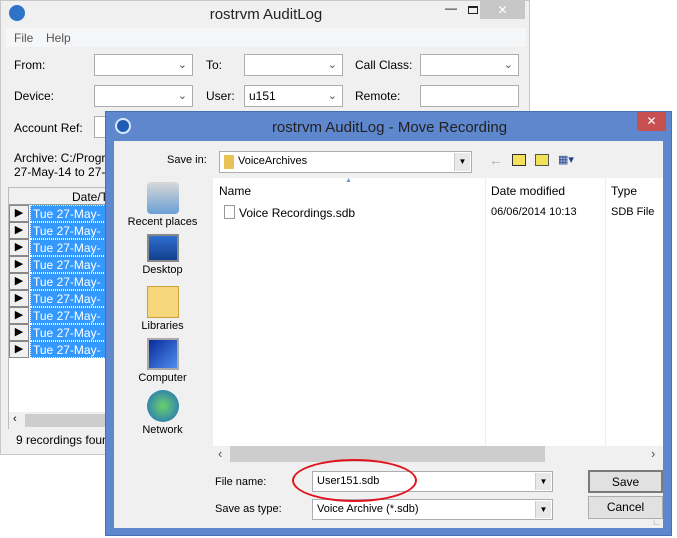 The width and height of the screenshot is (677, 538). What do you see at coordinates (34, 96) in the screenshot?
I see `device-label: Device:` at bounding box center [34, 96].